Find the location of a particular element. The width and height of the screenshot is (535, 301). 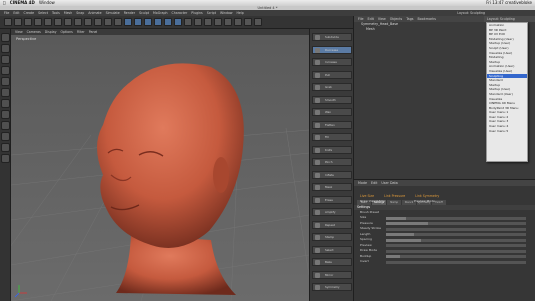

attr-menu-item: Edit is located at coordinates (374, 183).